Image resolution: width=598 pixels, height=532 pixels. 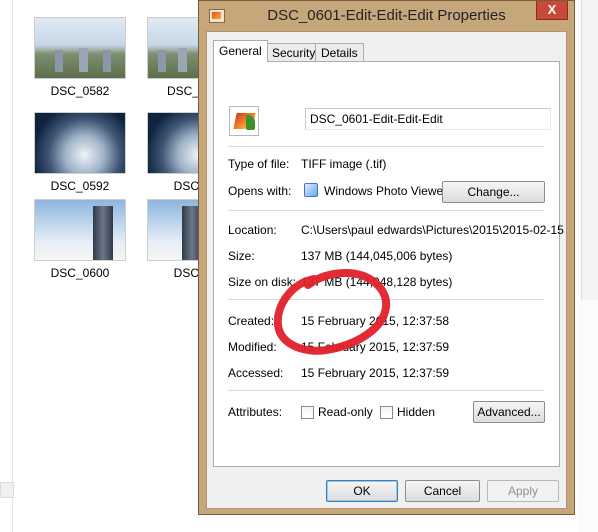 What do you see at coordinates (294, 52) in the screenshot?
I see `tab-security: Security` at bounding box center [294, 52].